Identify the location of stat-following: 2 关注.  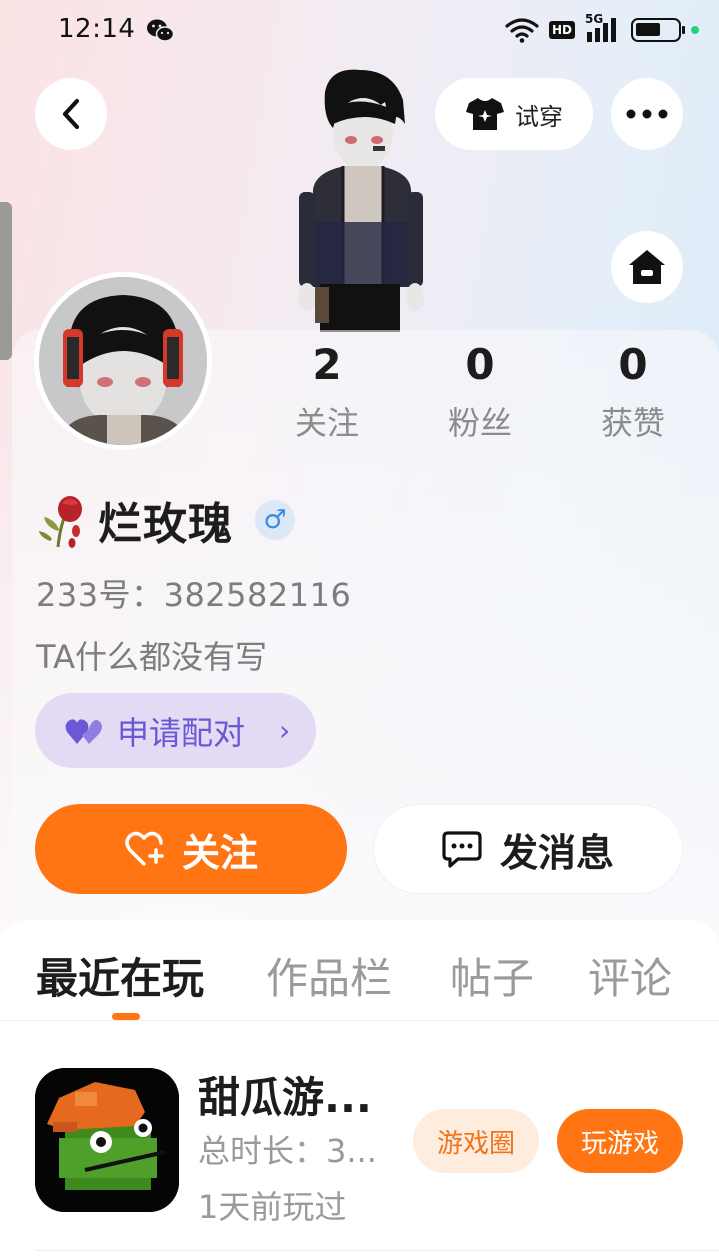
(327, 392).